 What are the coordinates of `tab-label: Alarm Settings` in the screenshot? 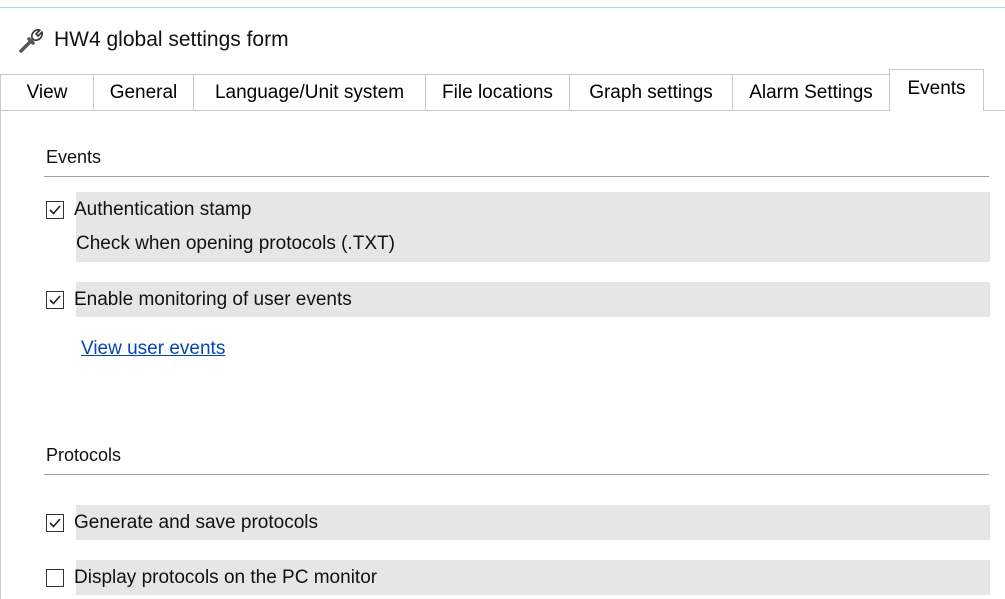 It's located at (811, 92).